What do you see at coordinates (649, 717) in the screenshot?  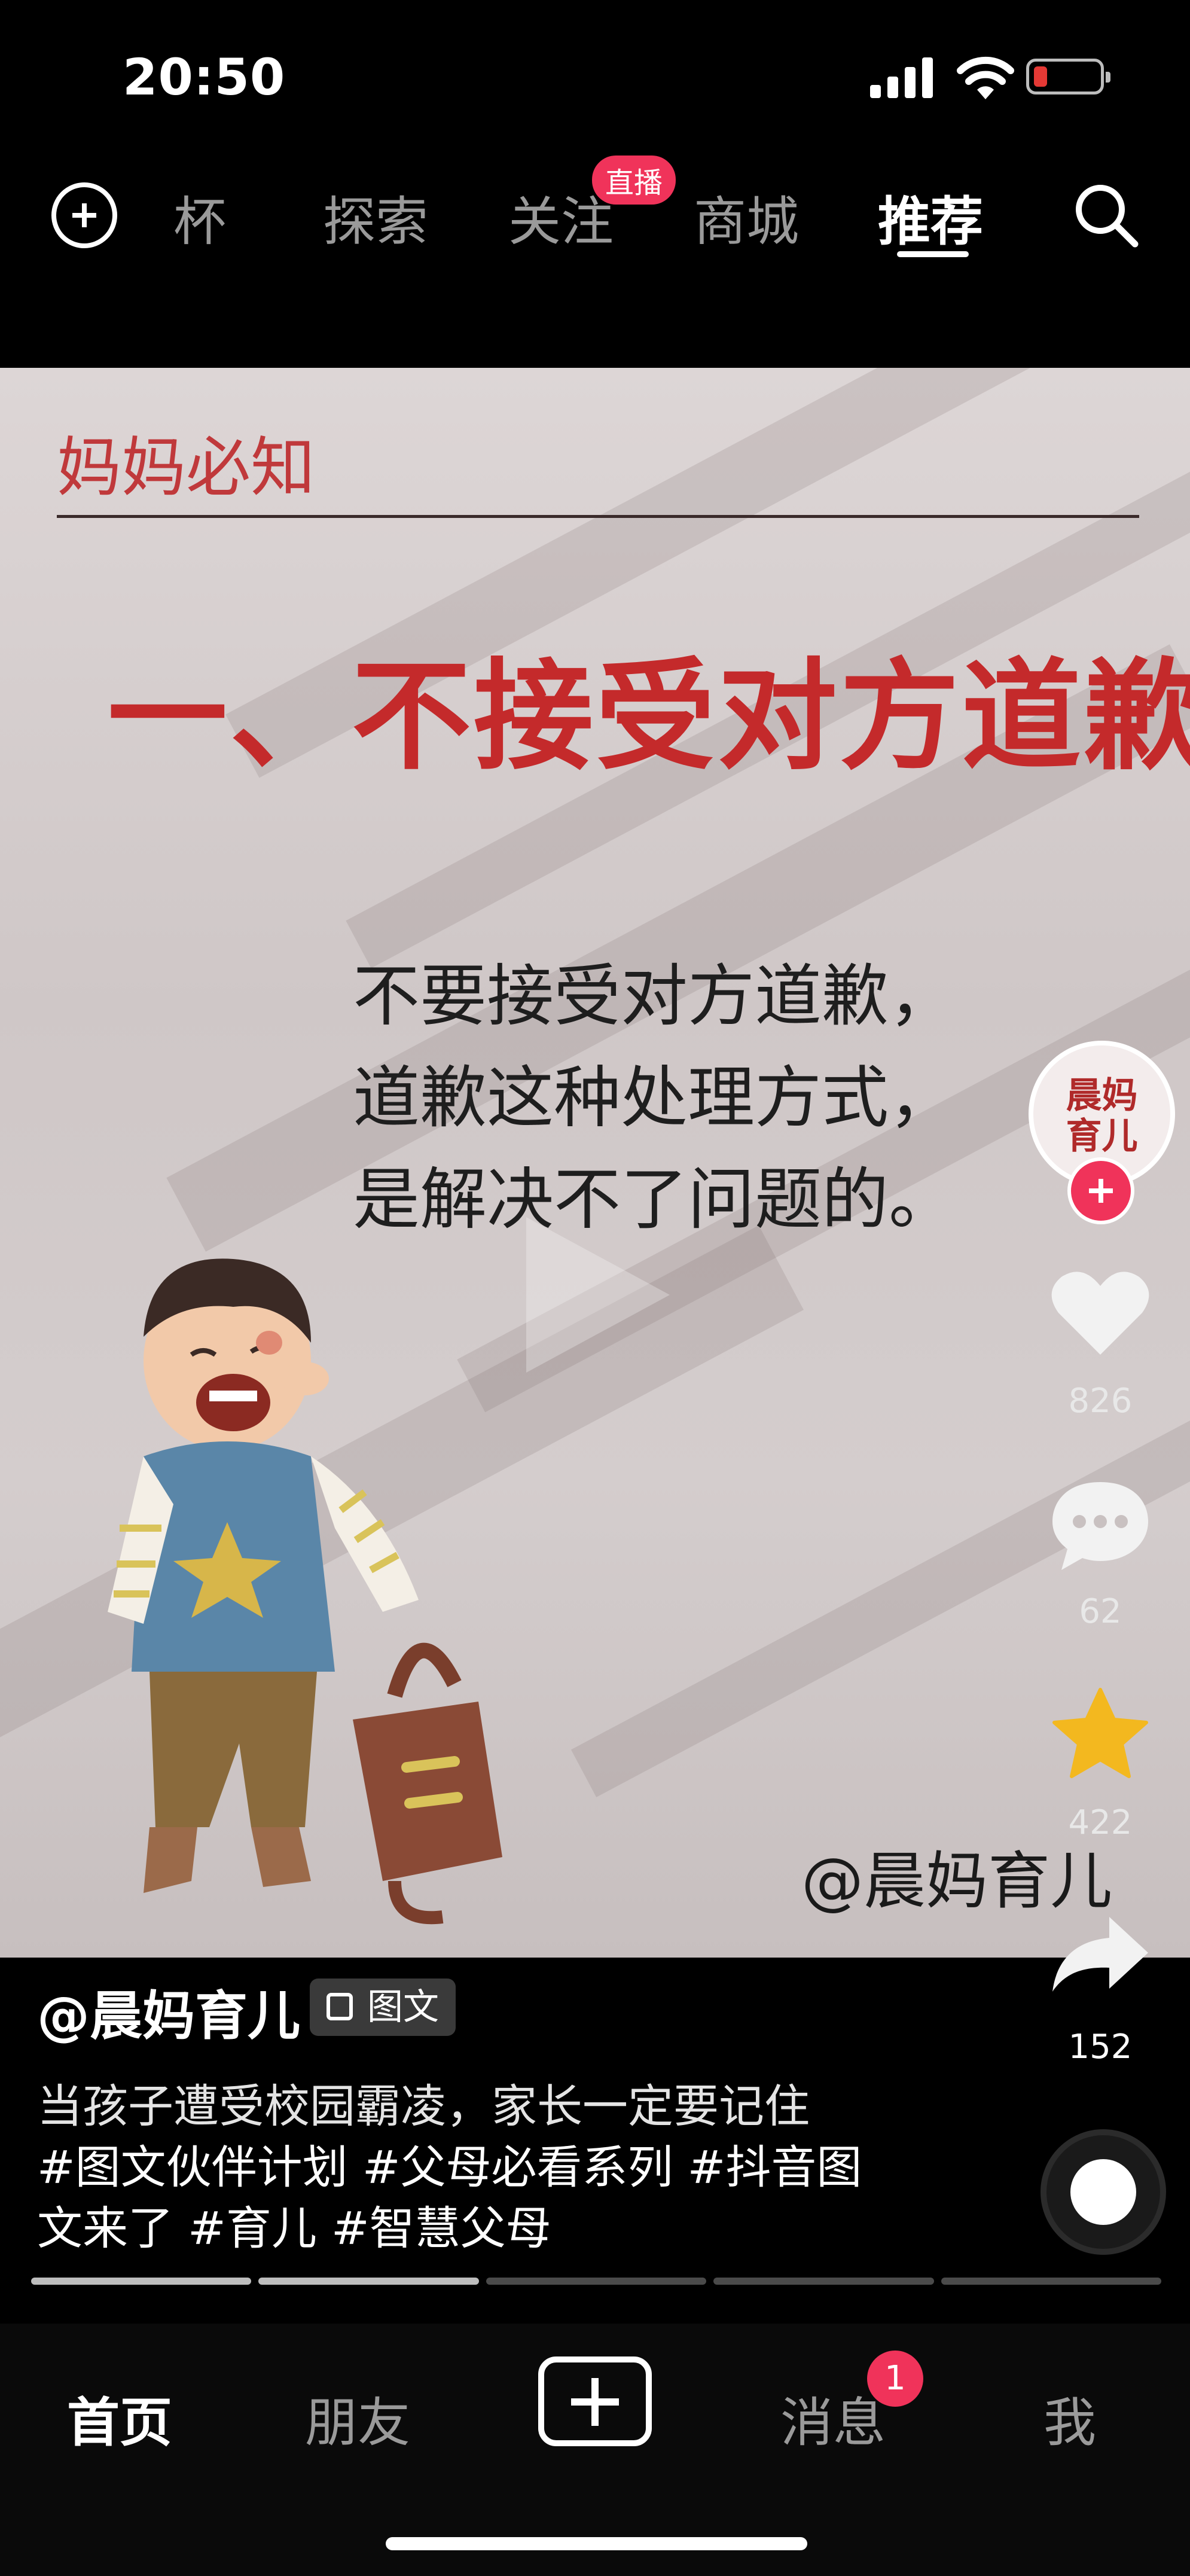 I see `post-headline: 一、不接受对方道歉` at bounding box center [649, 717].